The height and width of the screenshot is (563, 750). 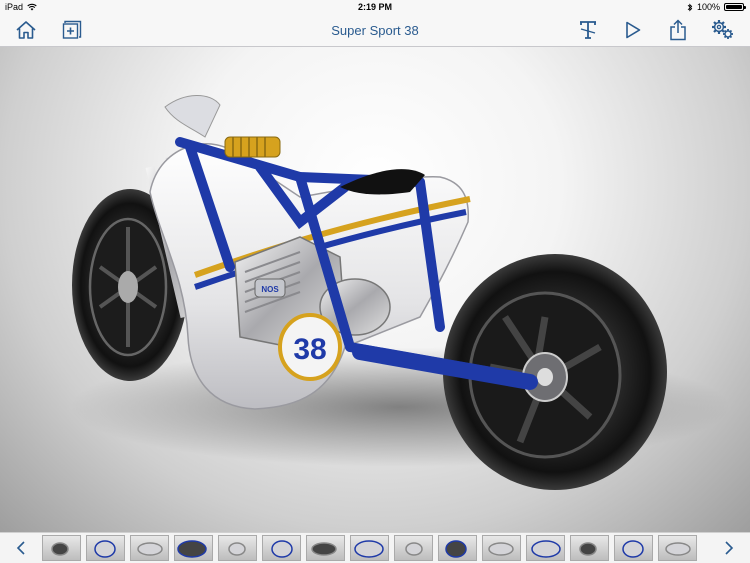 I want to click on play-button, so click(x=633, y=30).